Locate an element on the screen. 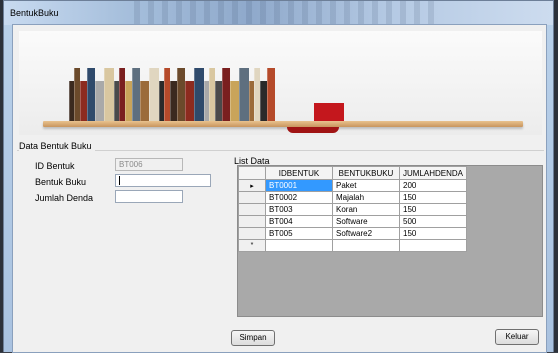 Image resolution: width=558 pixels, height=353 pixels. grid-header-row: IDBENTUK BENTUKBUKU JUMLAHDENDA is located at coordinates (353, 173).